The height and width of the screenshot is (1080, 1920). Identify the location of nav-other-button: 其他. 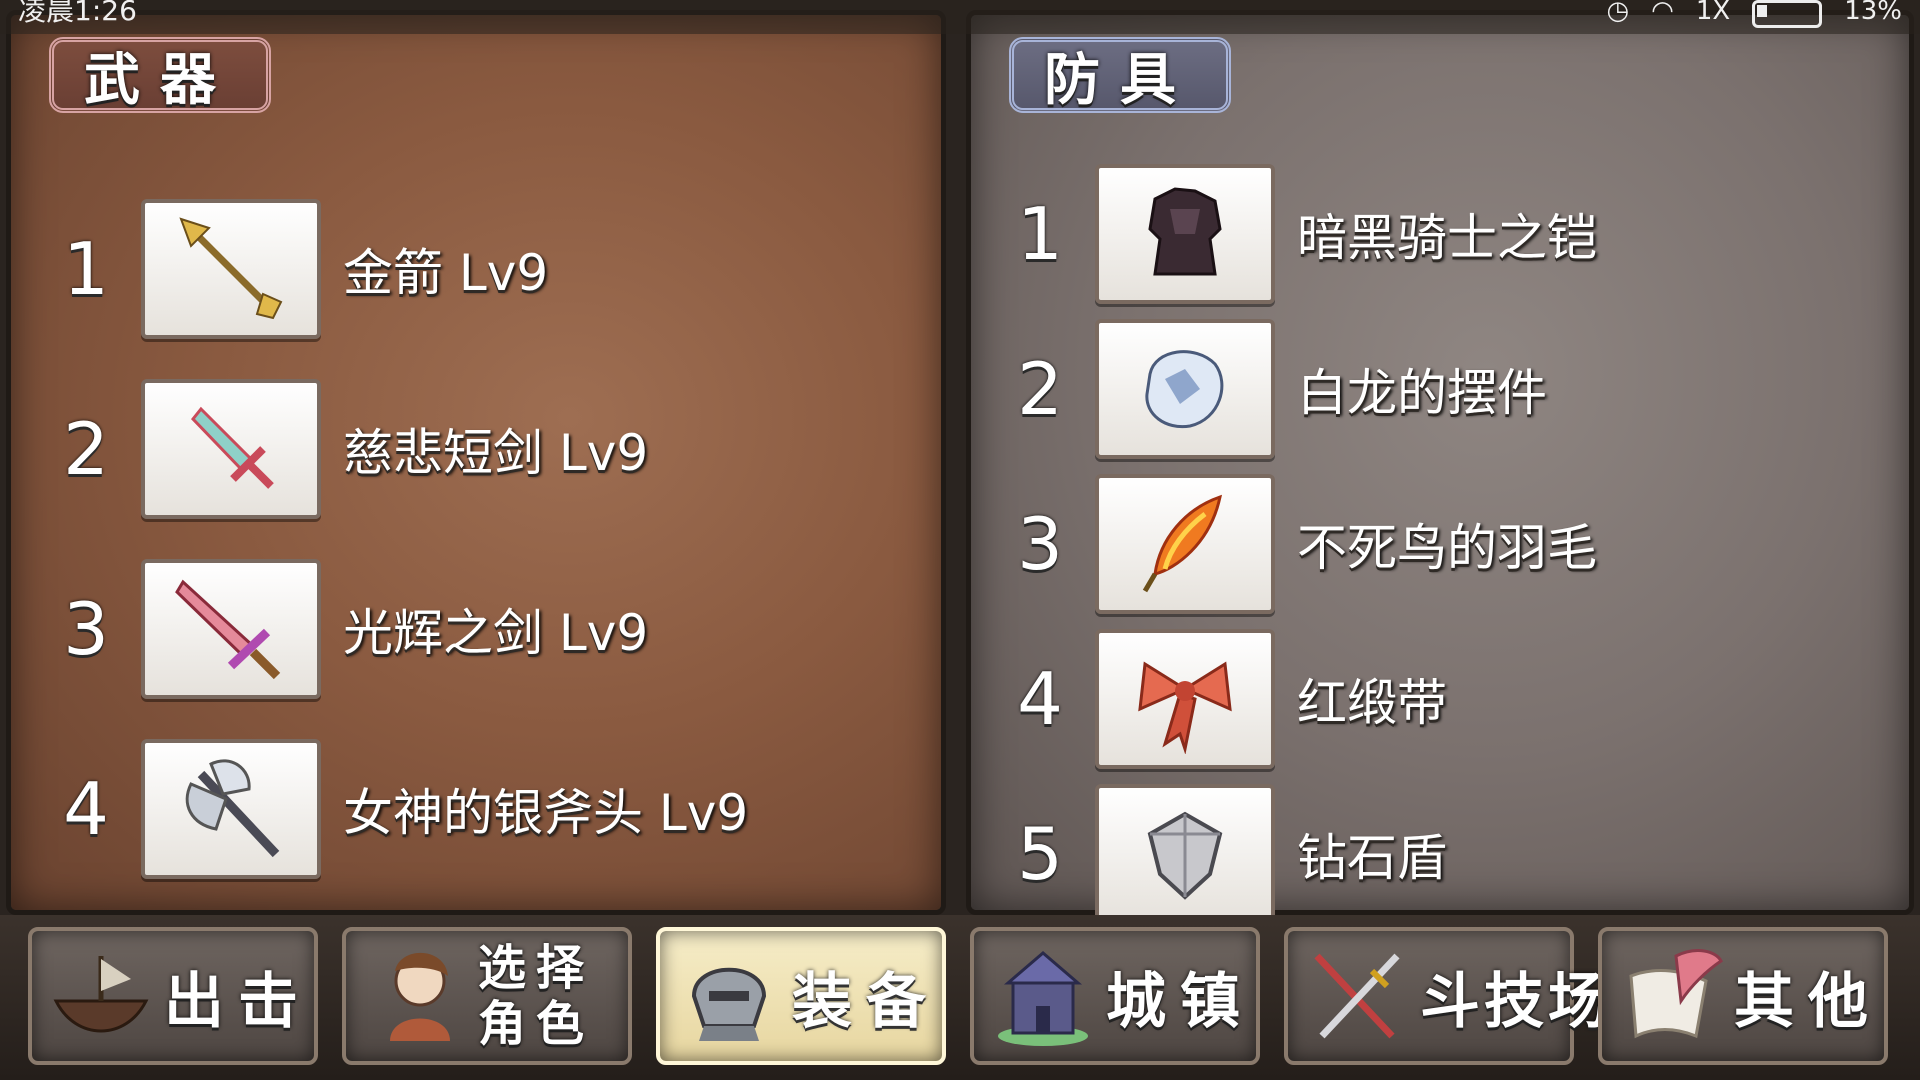
(1743, 996).